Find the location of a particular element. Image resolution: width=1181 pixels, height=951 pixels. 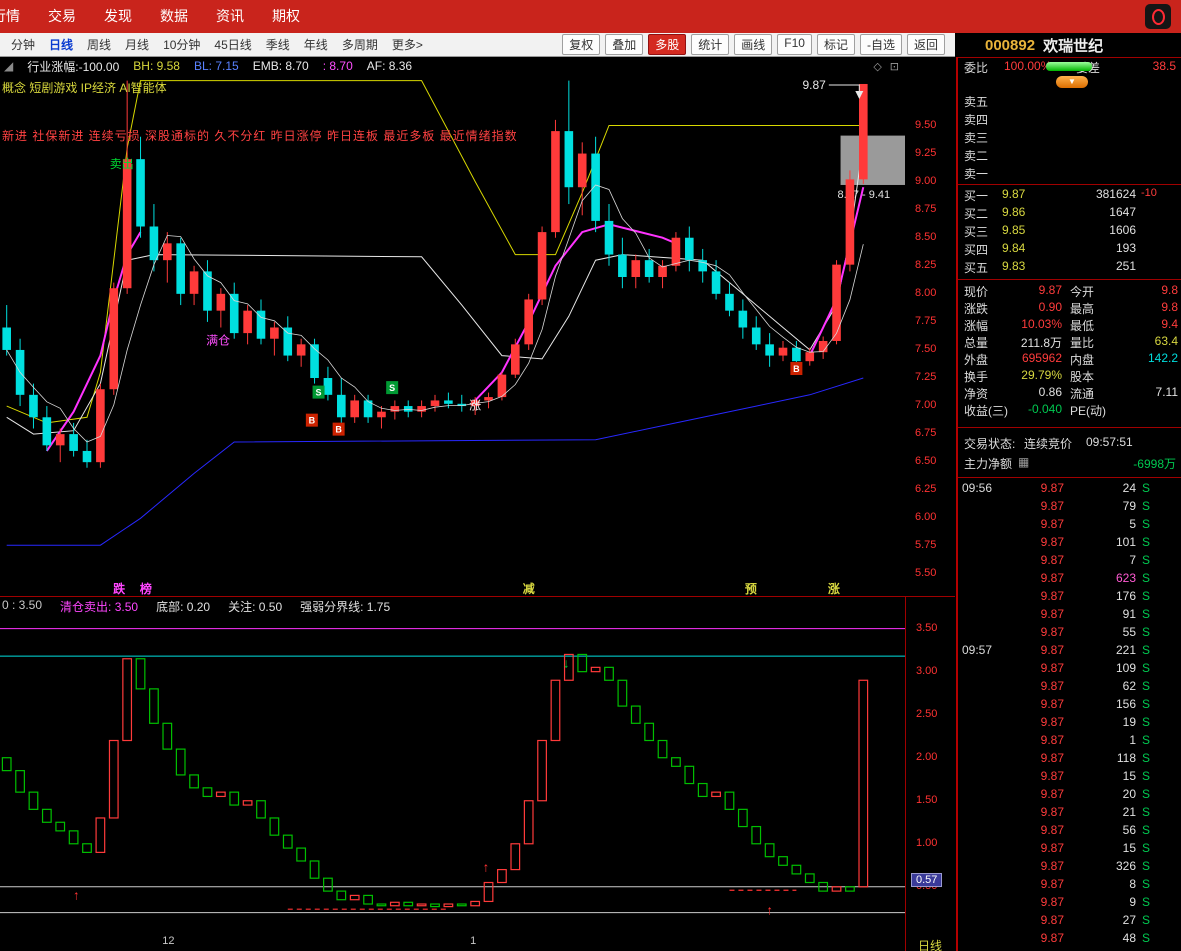

menu-item-0: 行情 is located at coordinates (17, 16).